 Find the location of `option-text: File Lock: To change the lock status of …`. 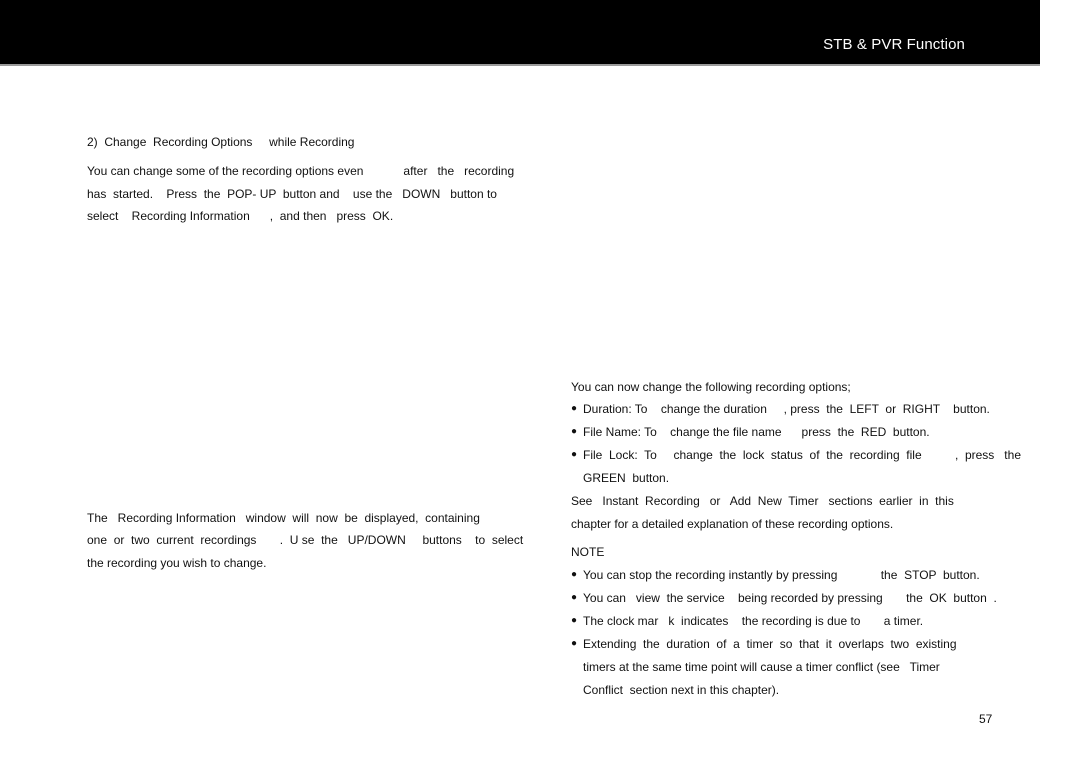

option-text: File Lock: To change the lock status of … is located at coordinates (802, 455).